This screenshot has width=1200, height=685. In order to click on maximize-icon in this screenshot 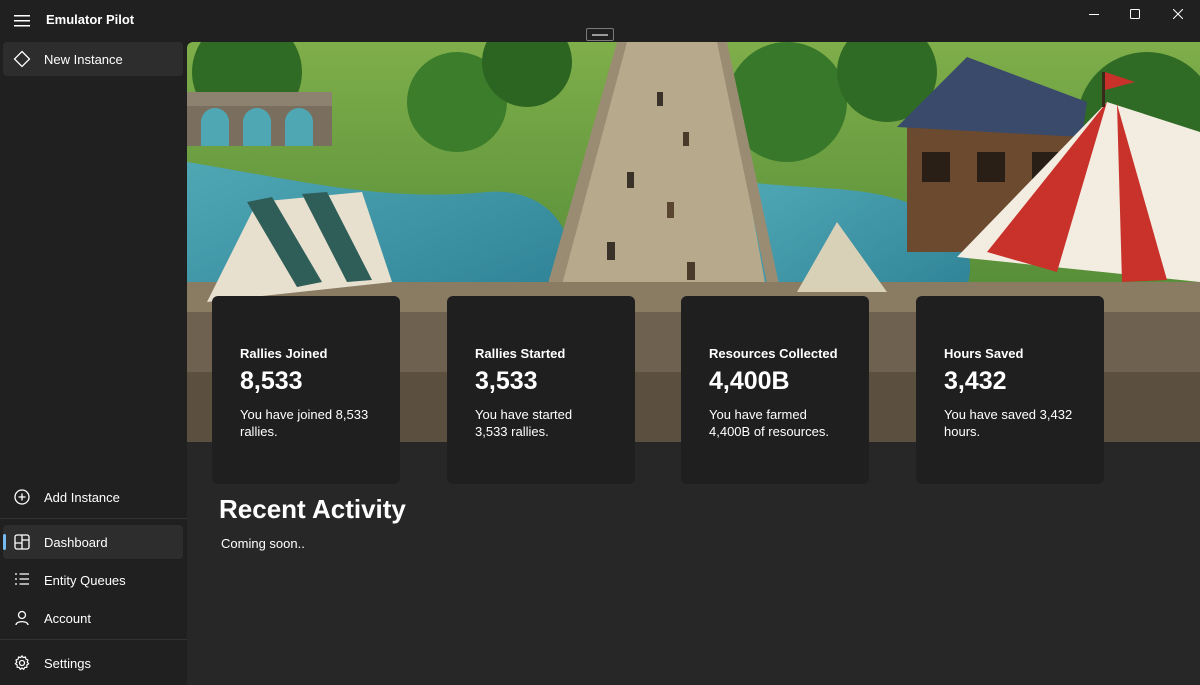, I will do `click(1135, 14)`.